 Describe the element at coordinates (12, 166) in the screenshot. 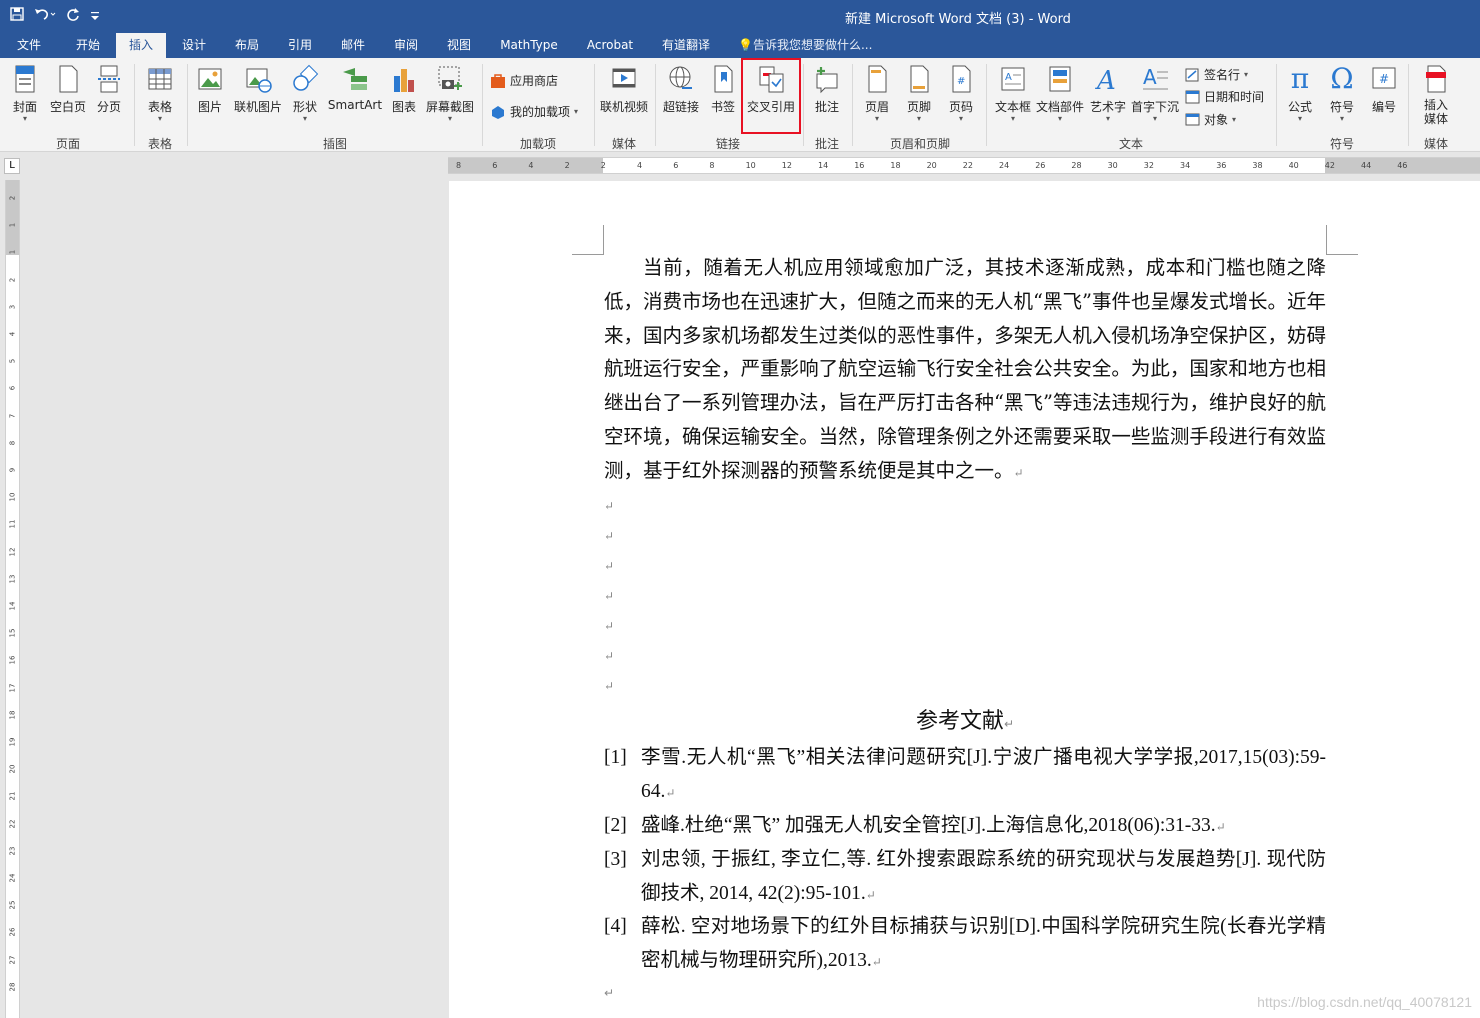

I see `tab-selector: L` at that location.